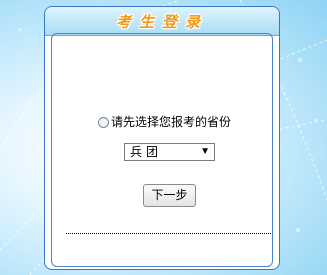 Image resolution: width=327 pixels, height=275 pixels. Describe the element at coordinates (205, 151) in the screenshot. I see `dropdown-arrow-icon: ▼` at that location.